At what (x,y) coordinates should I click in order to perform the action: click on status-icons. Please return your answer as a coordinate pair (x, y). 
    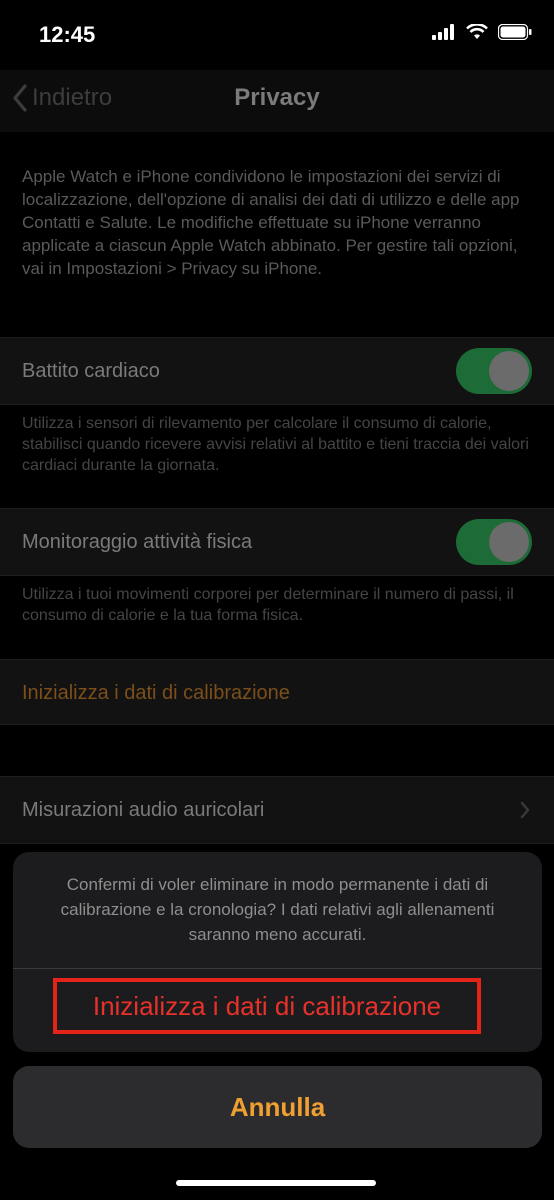
    Looking at the image, I should click on (482, 32).